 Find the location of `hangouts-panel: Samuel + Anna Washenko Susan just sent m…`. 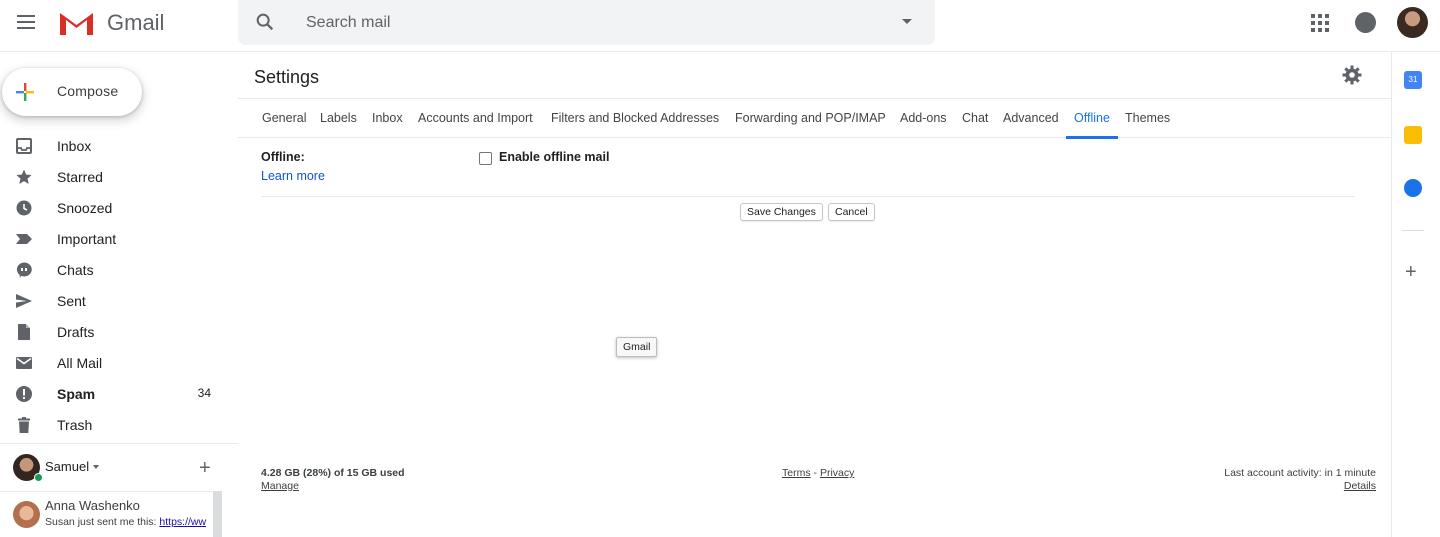

hangouts-panel: Samuel + Anna Washenko Susan just sent m… is located at coordinates (119, 490).